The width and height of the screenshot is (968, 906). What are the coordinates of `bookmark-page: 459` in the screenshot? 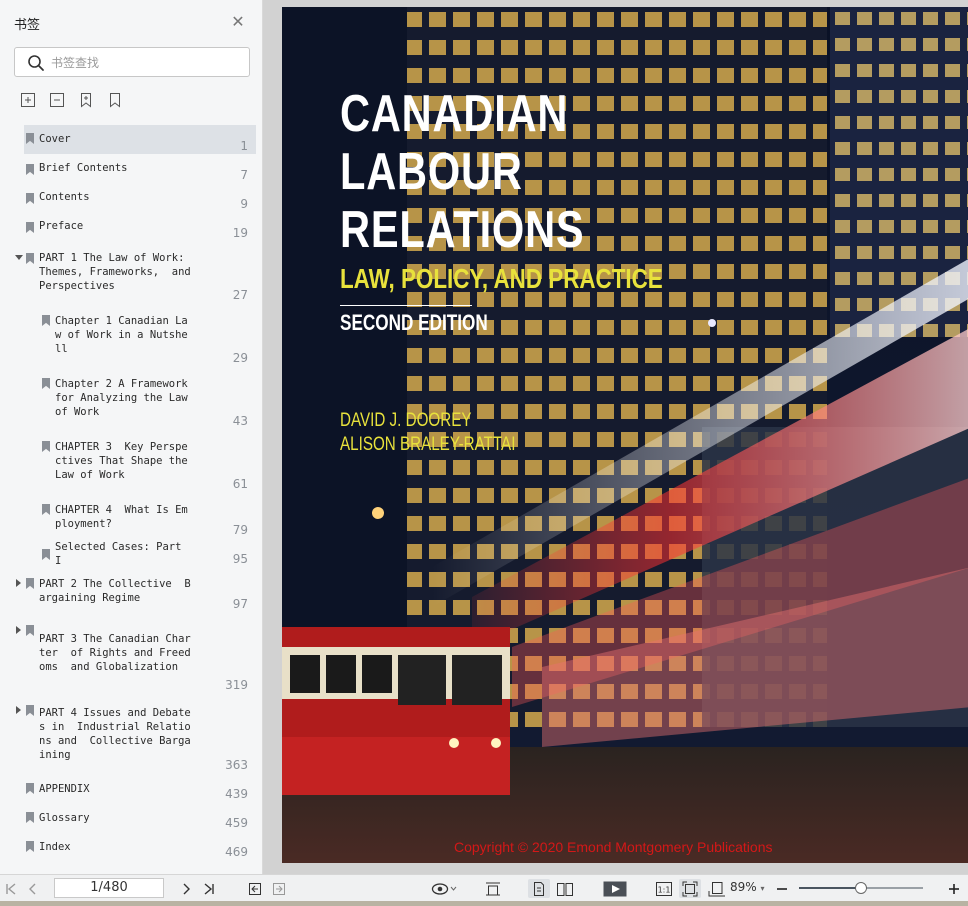 It's located at (236, 823).